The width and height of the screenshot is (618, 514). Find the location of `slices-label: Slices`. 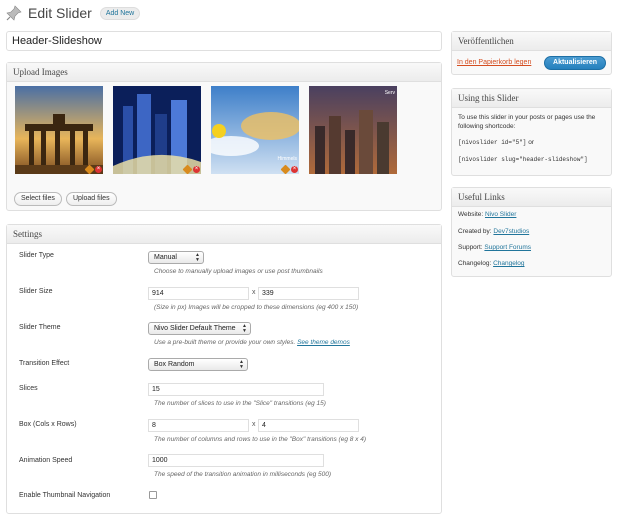

slices-label: Slices is located at coordinates (28, 388).